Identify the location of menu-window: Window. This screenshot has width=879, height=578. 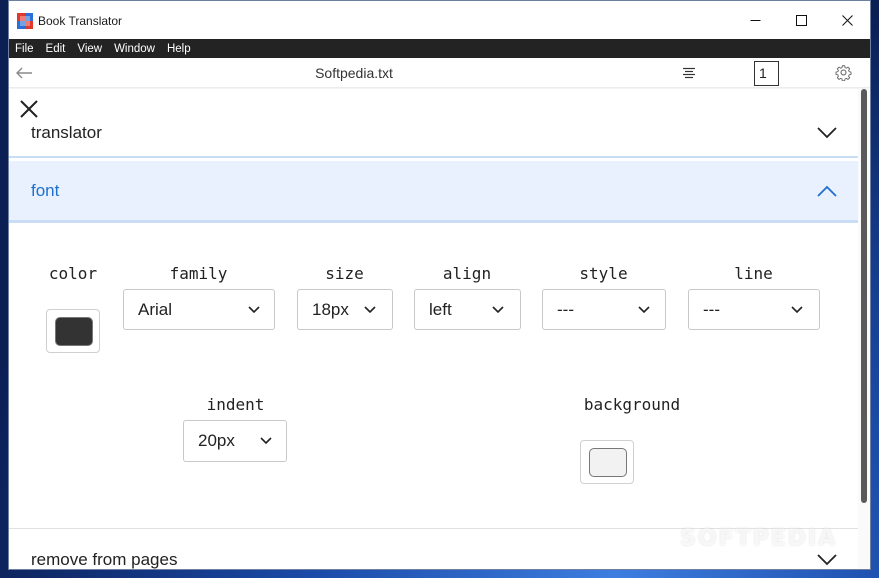
(134, 49).